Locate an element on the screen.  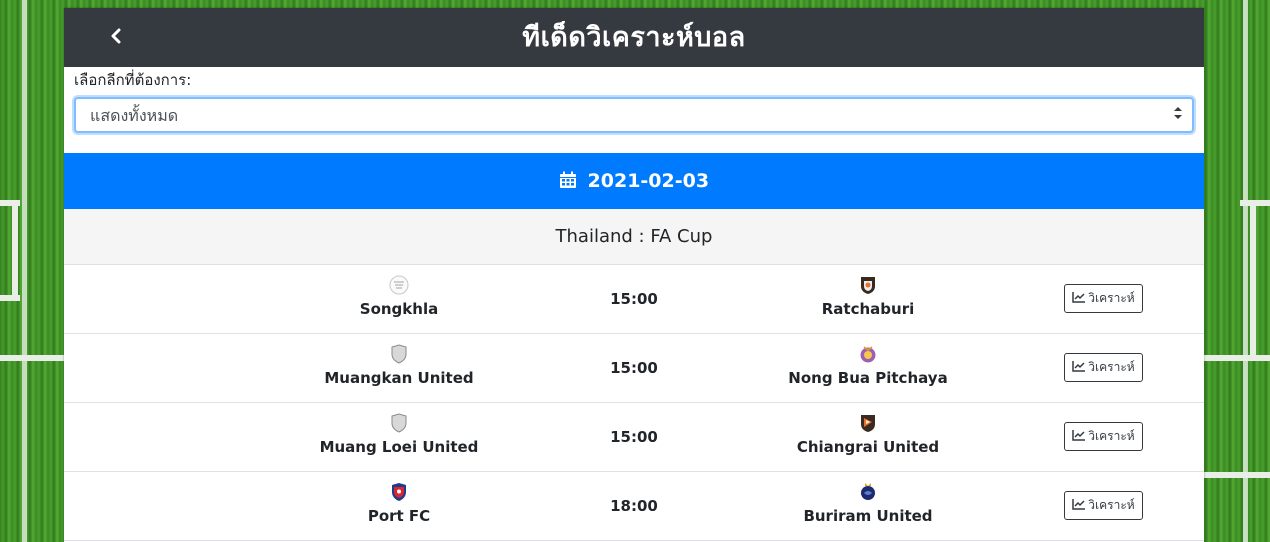
league-filter: เลือกลีกที่ต้องการ: แสดงทั้งหมด is located at coordinates (634, 110).